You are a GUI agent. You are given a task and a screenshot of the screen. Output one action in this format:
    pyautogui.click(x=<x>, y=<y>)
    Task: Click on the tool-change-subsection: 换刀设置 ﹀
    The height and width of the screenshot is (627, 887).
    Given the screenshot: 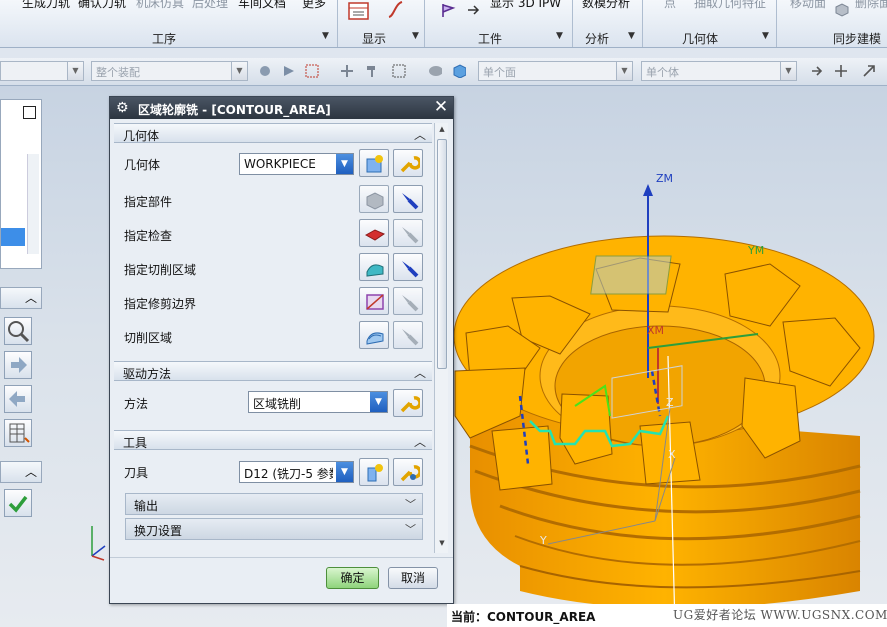 What is the action you would take?
    pyautogui.click(x=274, y=529)
    